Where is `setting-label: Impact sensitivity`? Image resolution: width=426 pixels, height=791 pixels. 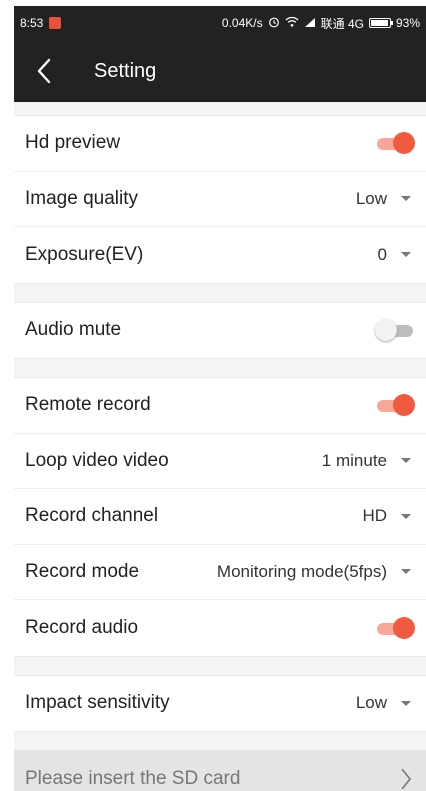
setting-label: Impact sensitivity is located at coordinates (97, 703).